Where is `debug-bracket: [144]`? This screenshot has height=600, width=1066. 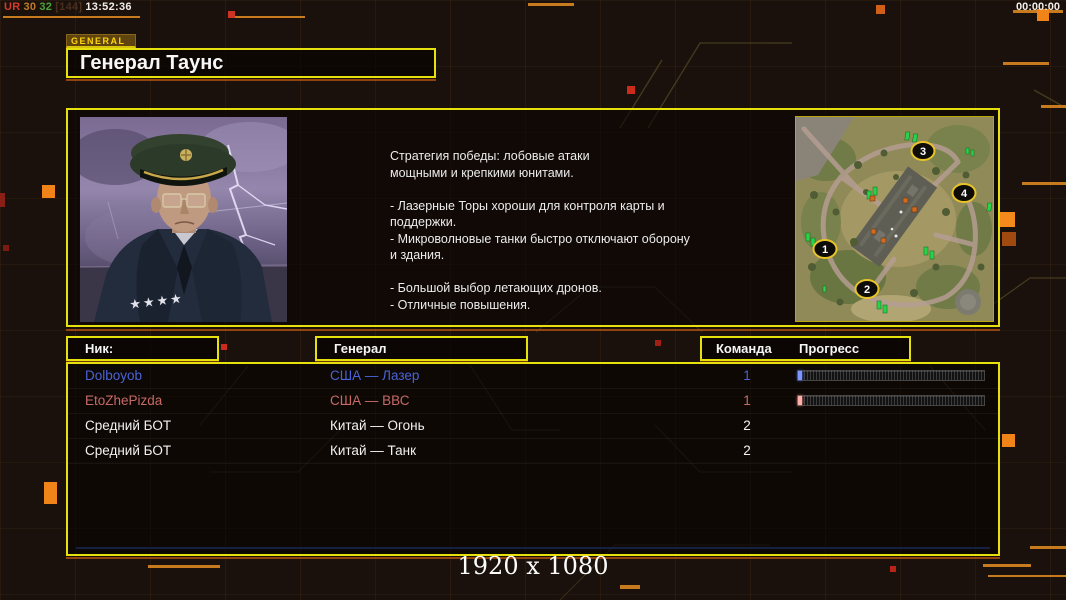 debug-bracket: [144] is located at coordinates (69, 7).